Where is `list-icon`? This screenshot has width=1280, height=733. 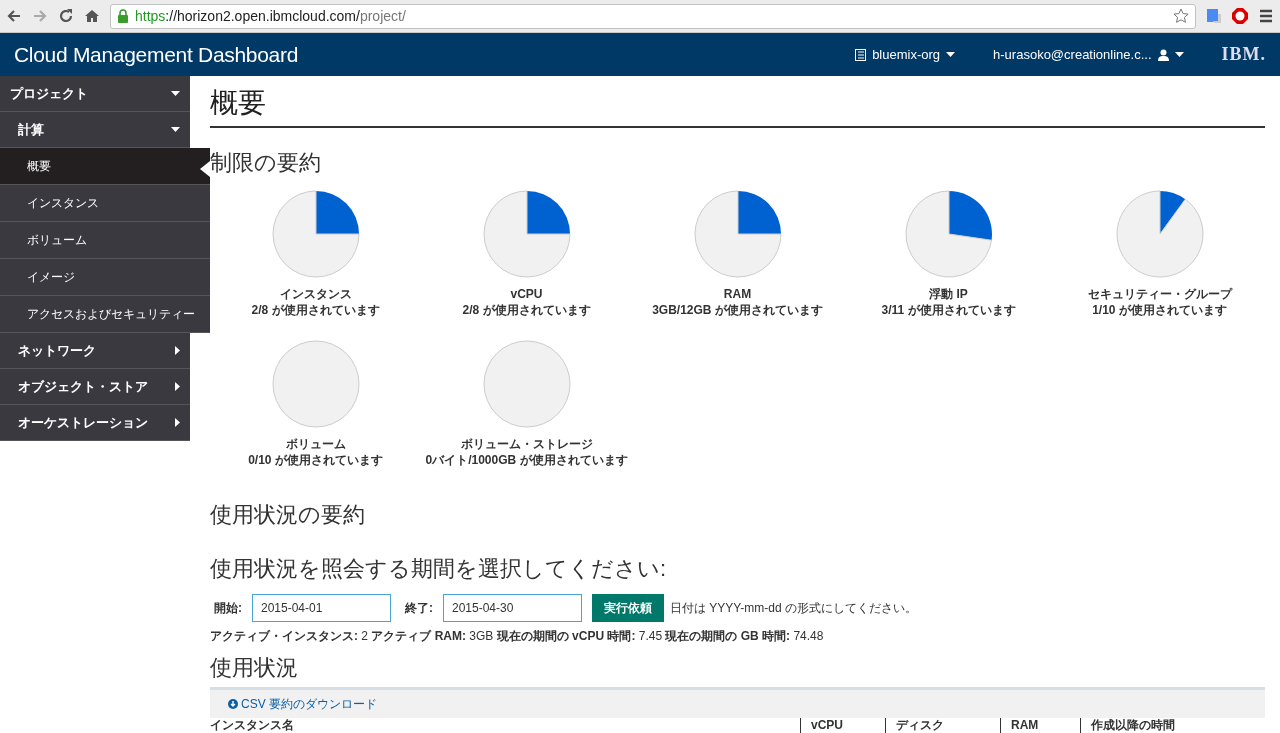 list-icon is located at coordinates (861, 54).